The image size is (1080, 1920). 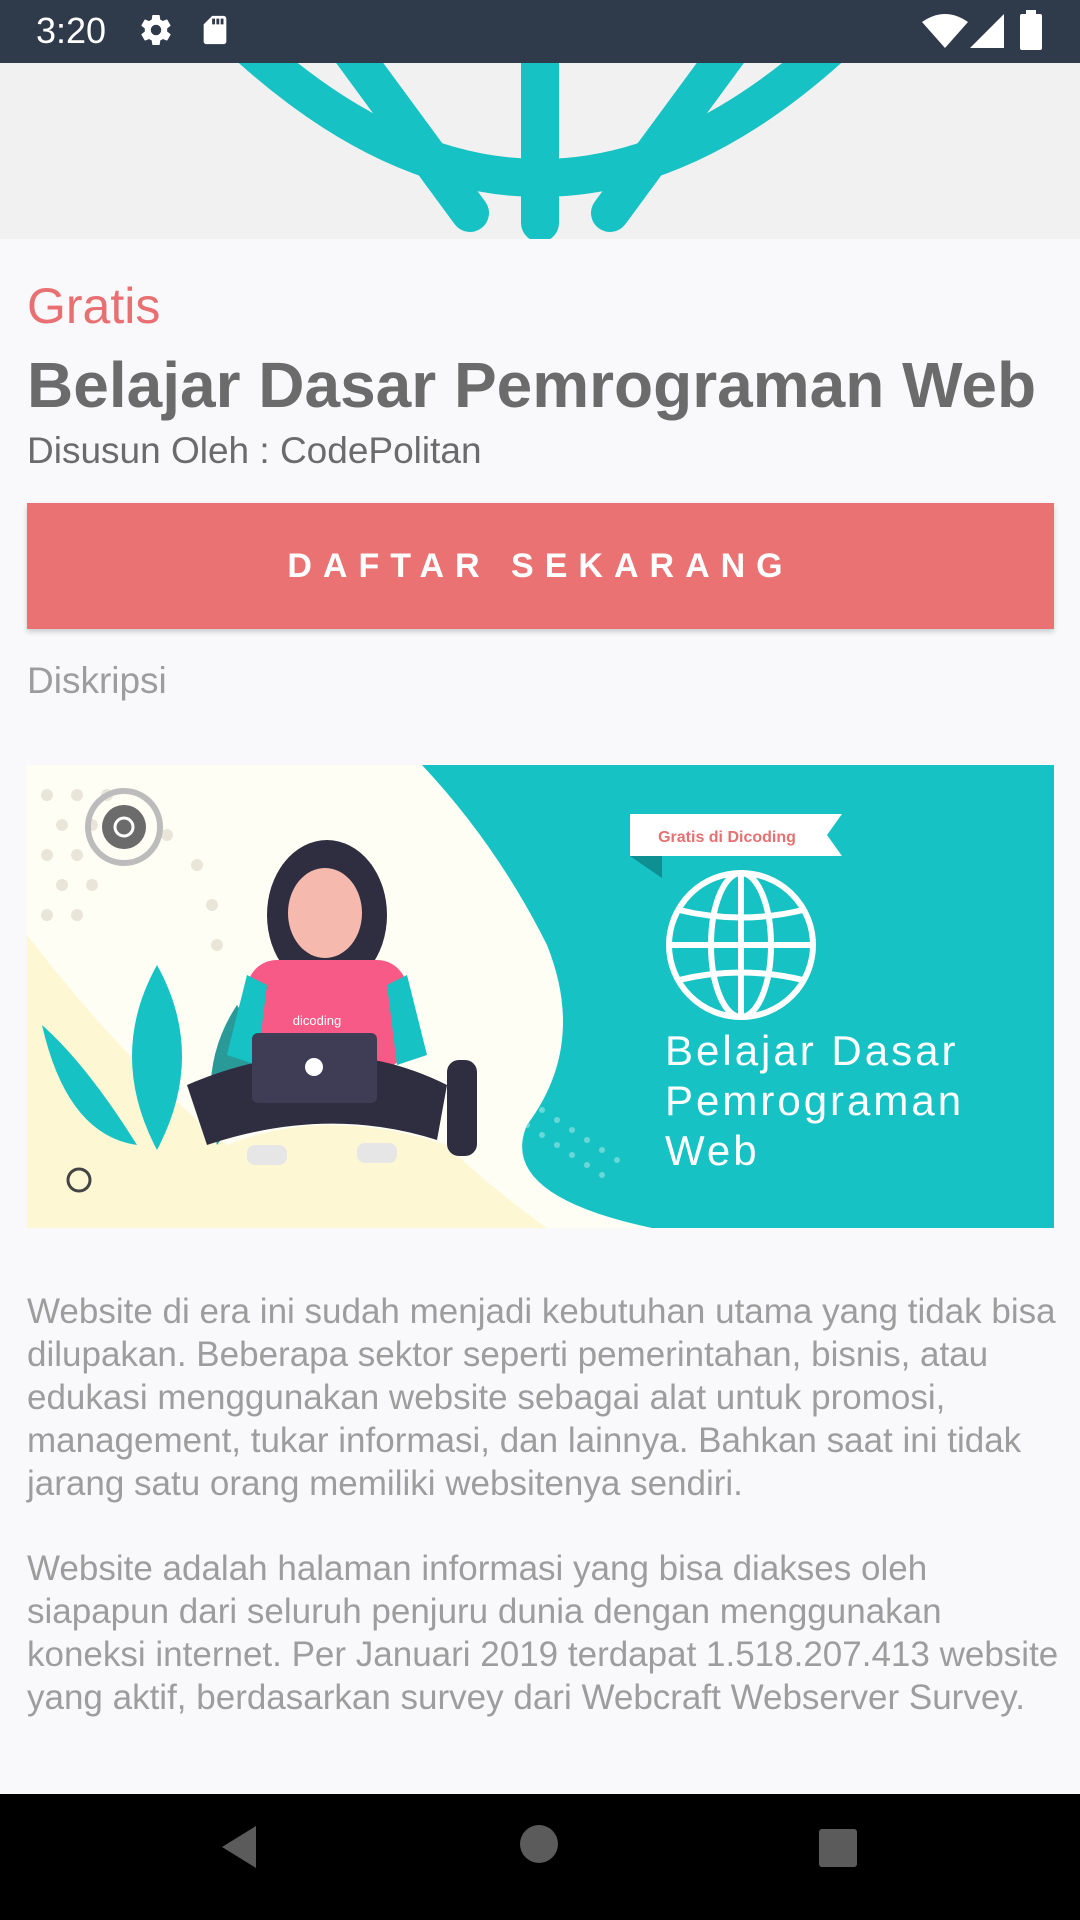 What do you see at coordinates (97, 680) in the screenshot?
I see `description-label: Diskripsi` at bounding box center [97, 680].